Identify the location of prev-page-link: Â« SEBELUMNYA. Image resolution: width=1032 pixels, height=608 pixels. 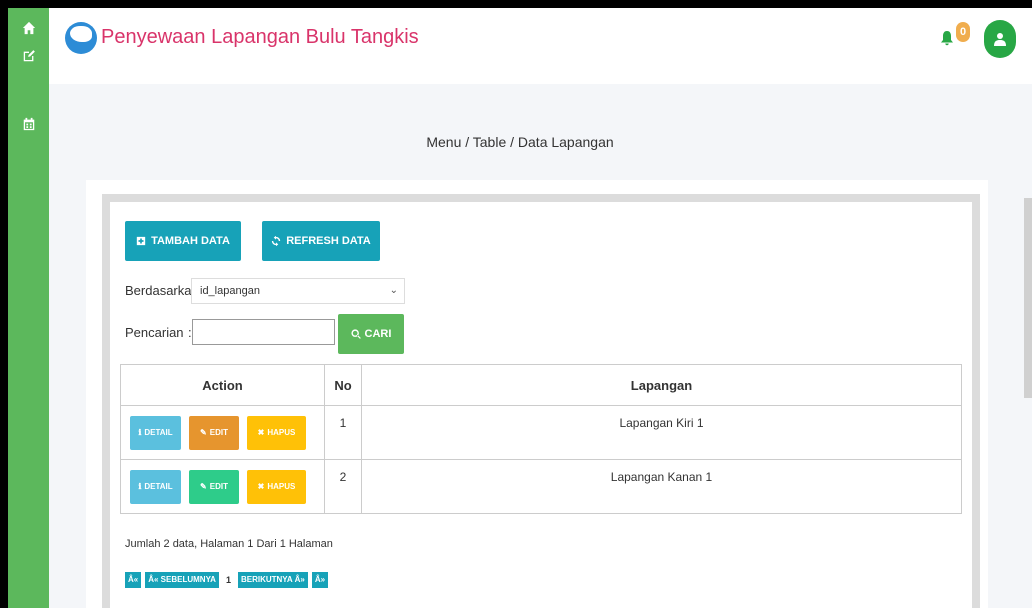
(182, 580).